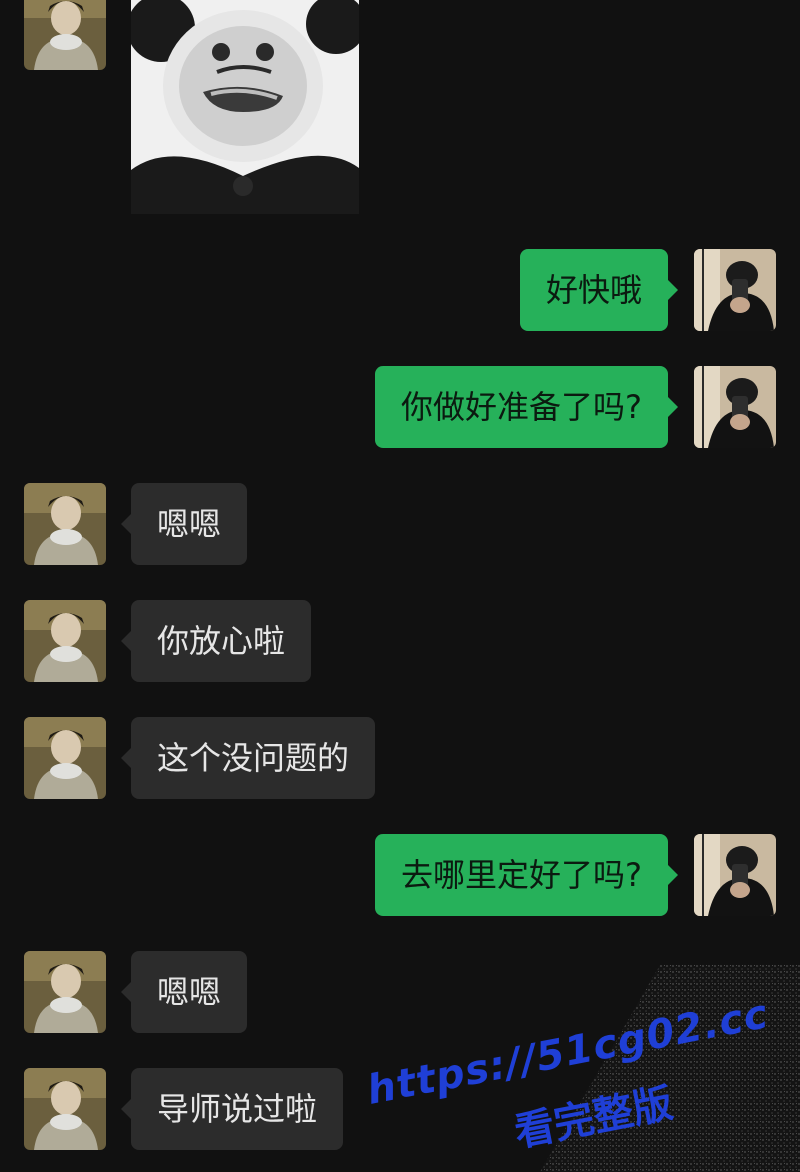 The image size is (800, 1172). Describe the element at coordinates (221, 641) in the screenshot. I see `incoming-message-bubble: 你放心啦` at that location.